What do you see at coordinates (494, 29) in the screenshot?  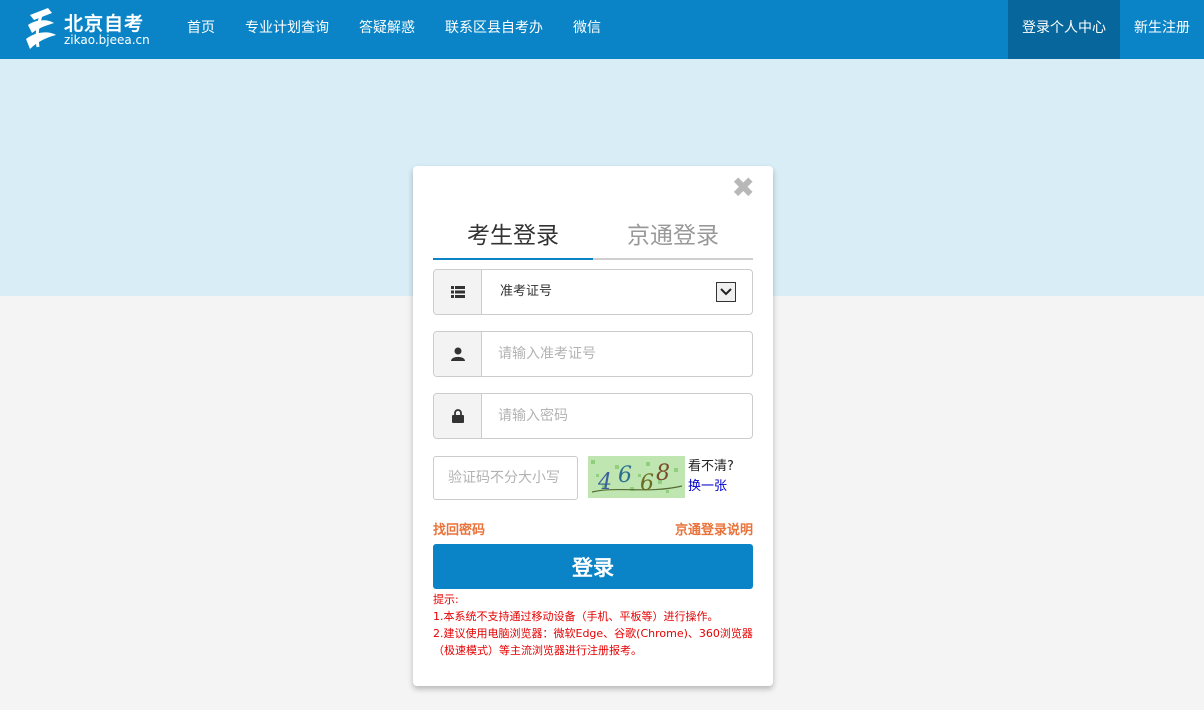 I see `nav-district-office: 联系区县自考办` at bounding box center [494, 29].